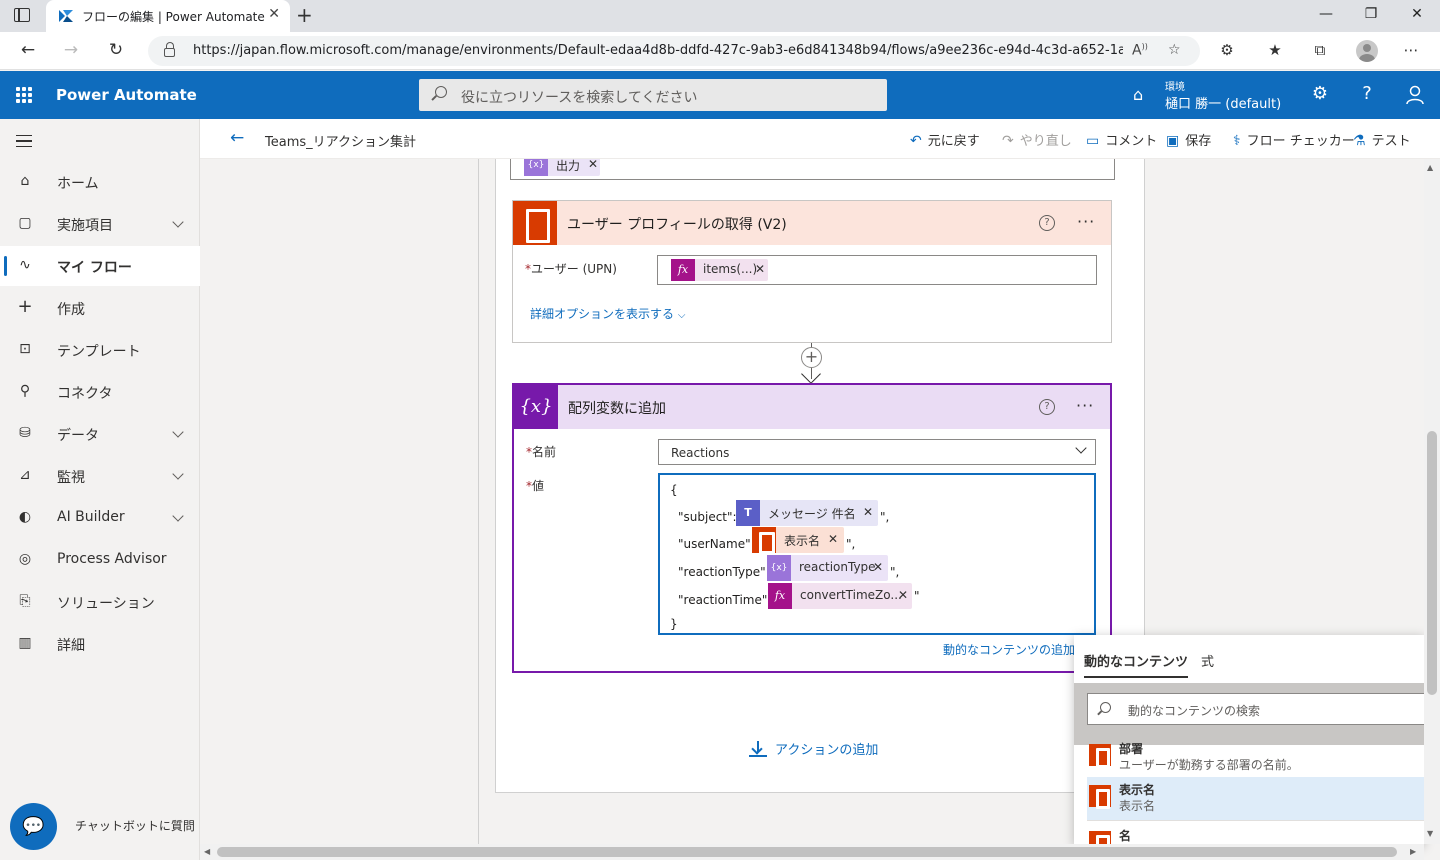  Describe the element at coordinates (100, 392) in the screenshot. I see `nav-item-connectors: ⚲ コネクタ` at that location.